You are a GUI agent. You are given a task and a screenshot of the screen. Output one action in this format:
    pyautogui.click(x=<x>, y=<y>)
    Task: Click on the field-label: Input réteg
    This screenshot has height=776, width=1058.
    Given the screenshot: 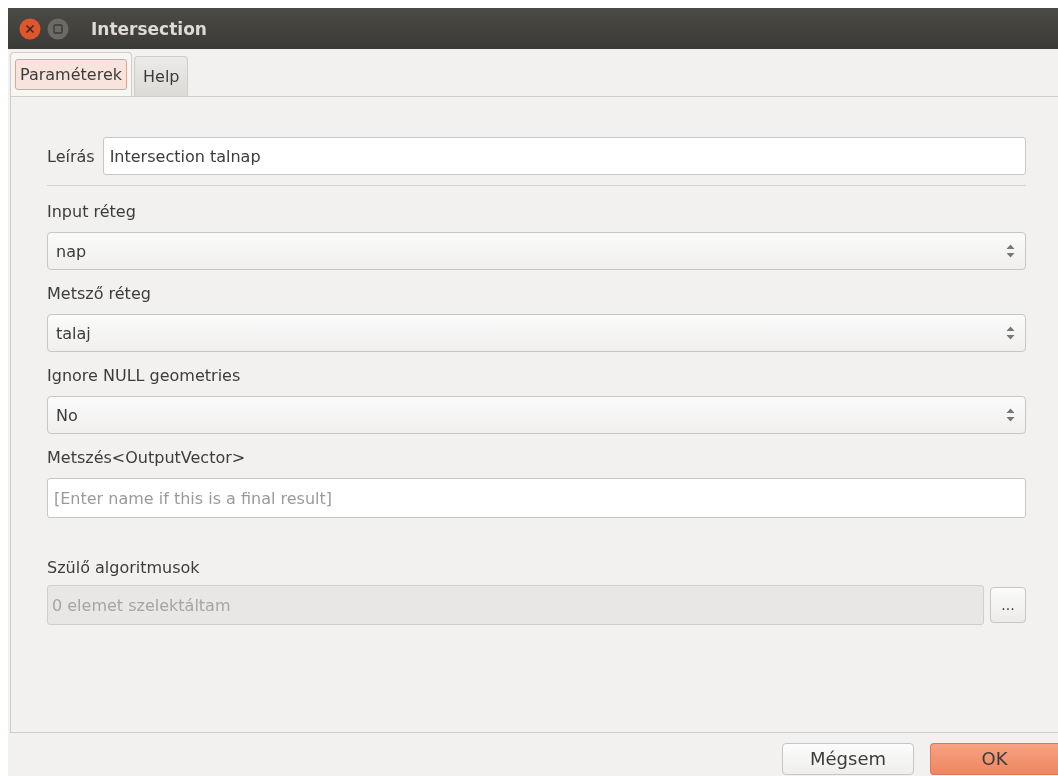 What is the action you would take?
    pyautogui.click(x=92, y=212)
    